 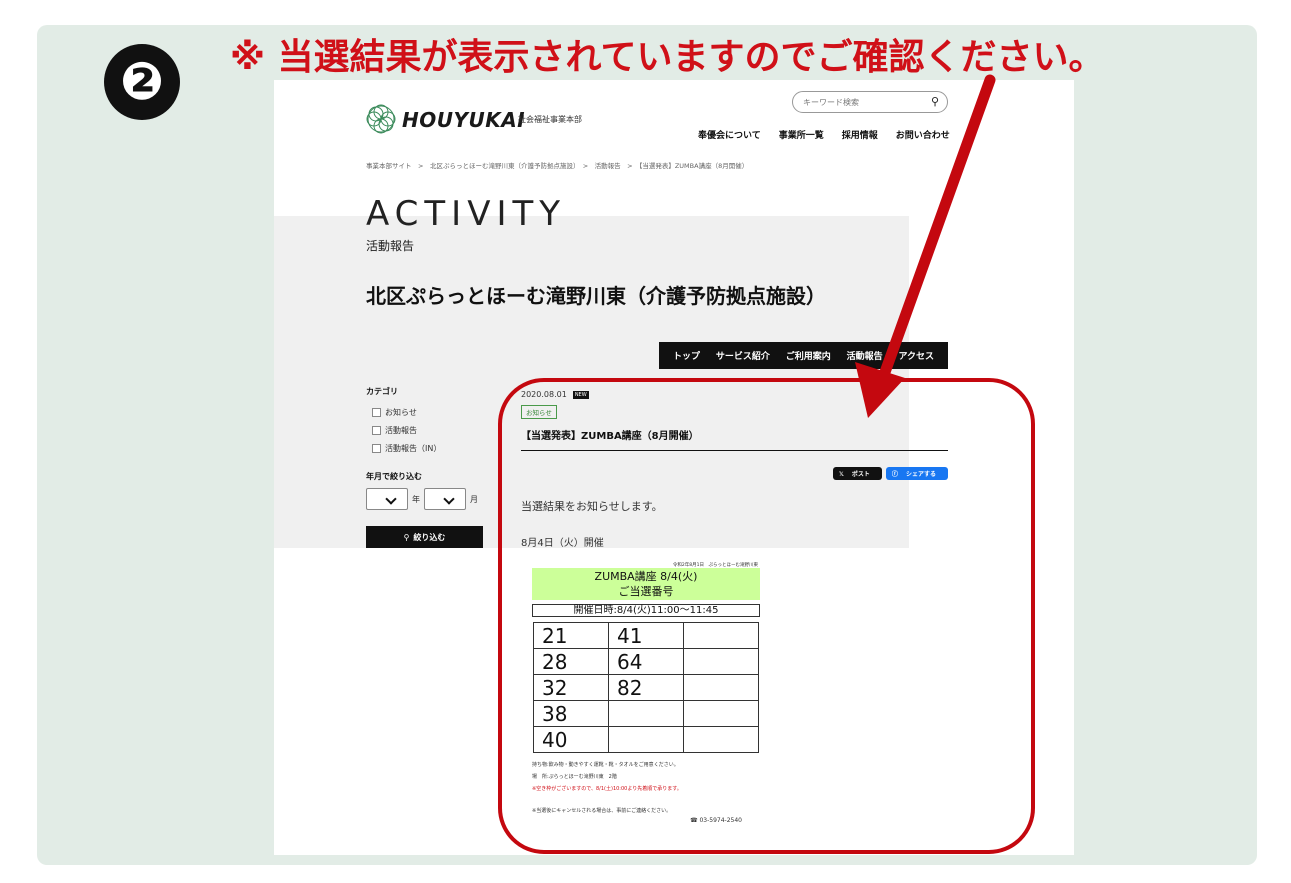 What do you see at coordinates (390, 246) in the screenshot?
I see `section-subtitle: 活動報告` at bounding box center [390, 246].